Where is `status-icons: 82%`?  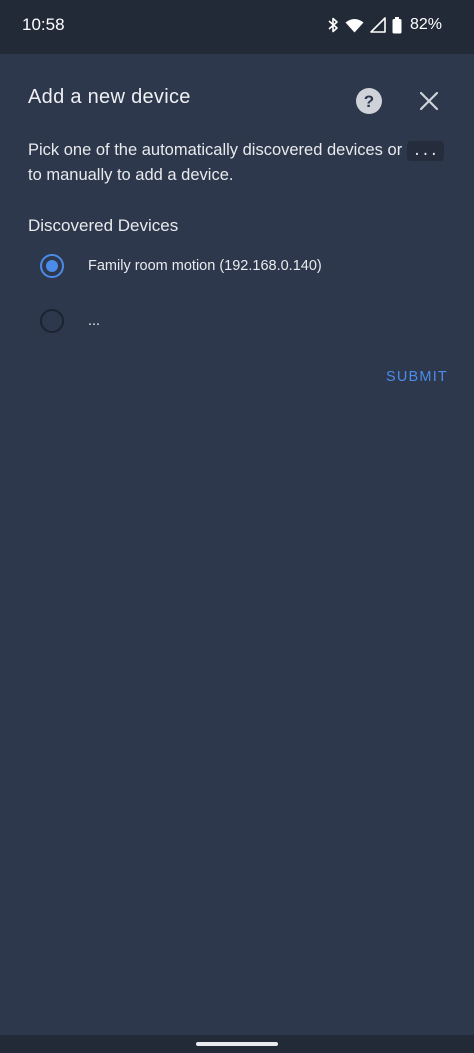
status-icons: 82% is located at coordinates (384, 25).